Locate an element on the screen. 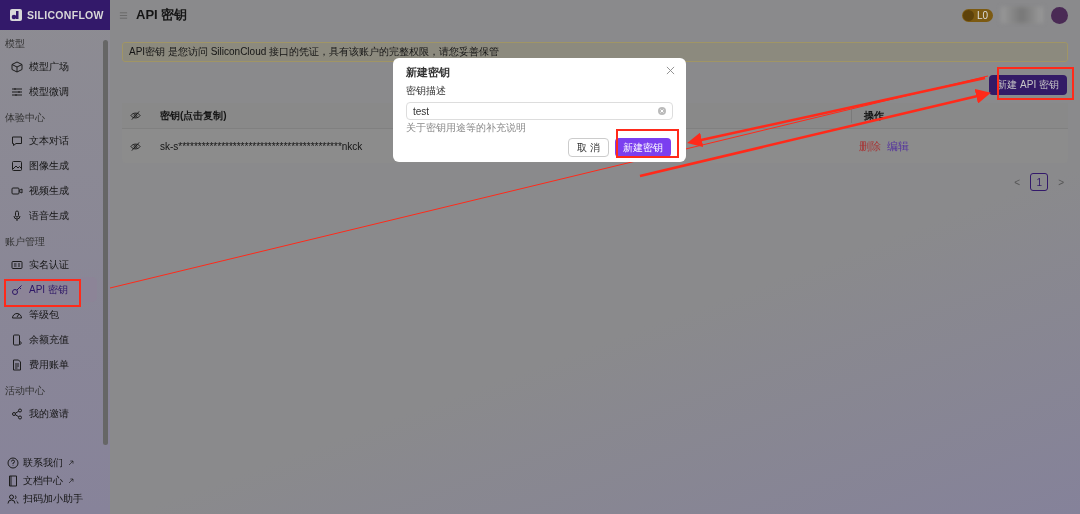  footer-link: 文档中心 is located at coordinates (58, 481).